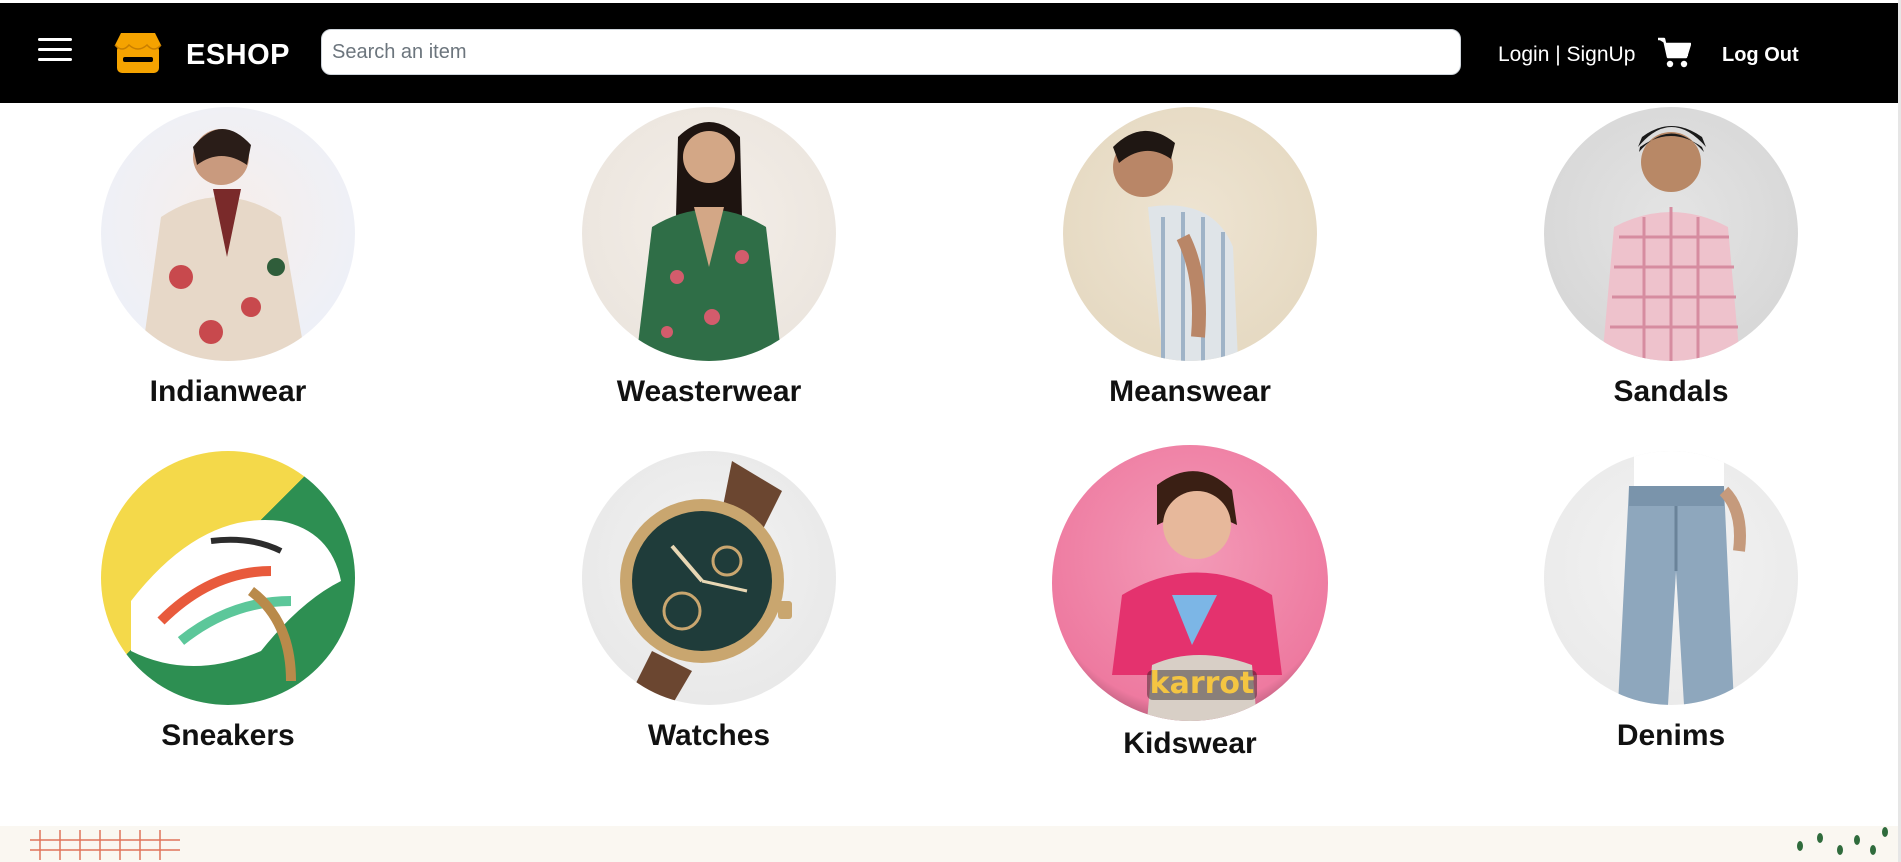 Image resolution: width=1901 pixels, height=862 pixels. I want to click on category-label: Indianwear, so click(228, 392).